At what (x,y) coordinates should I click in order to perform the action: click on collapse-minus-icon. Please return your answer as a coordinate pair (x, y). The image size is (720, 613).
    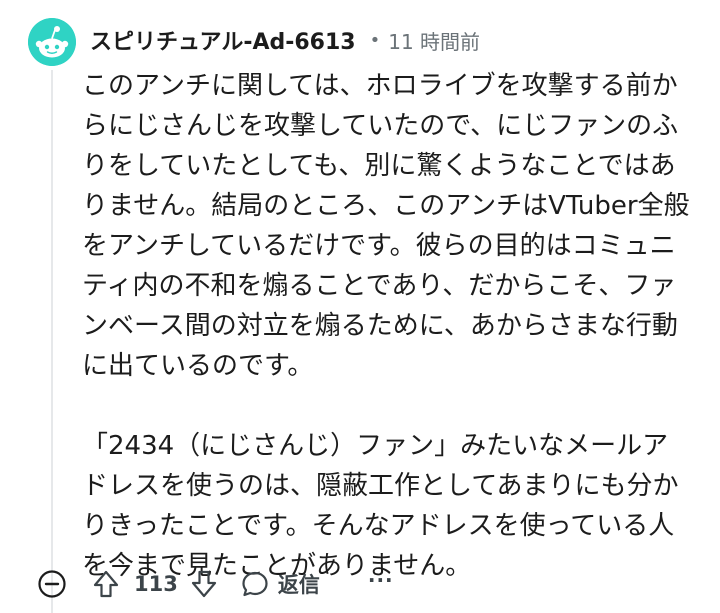
    Looking at the image, I should click on (52, 584).